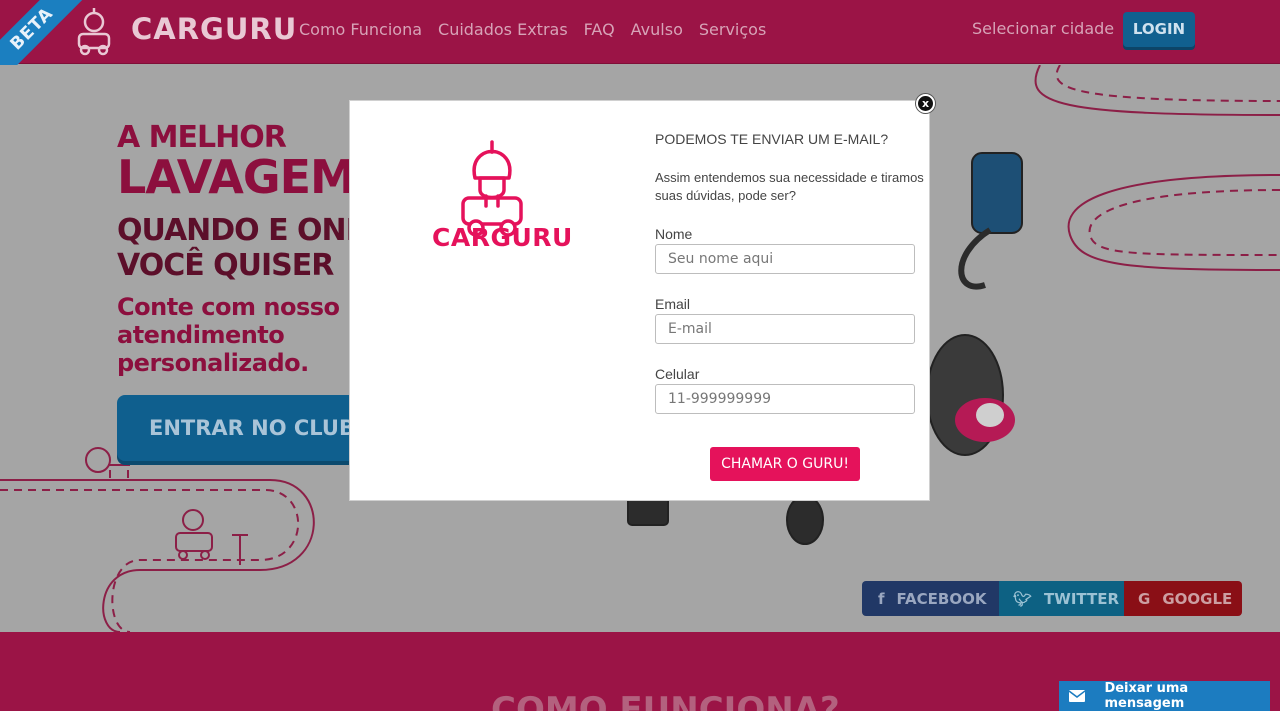 This screenshot has width=1280, height=711. Describe the element at coordinates (599, 29) in the screenshot. I see `nav-item-faq: FAQ` at that location.